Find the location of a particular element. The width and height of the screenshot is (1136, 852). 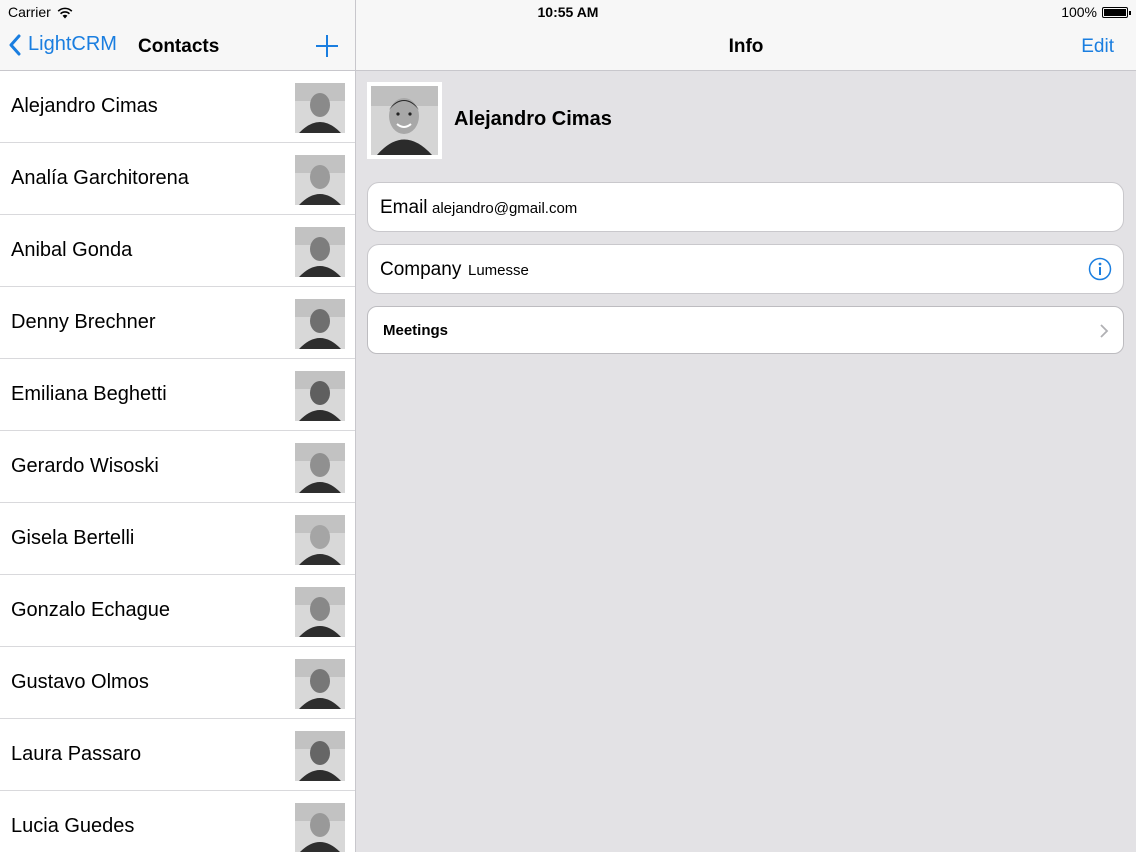

contact-row: Denny Brechner is located at coordinates (177, 323).